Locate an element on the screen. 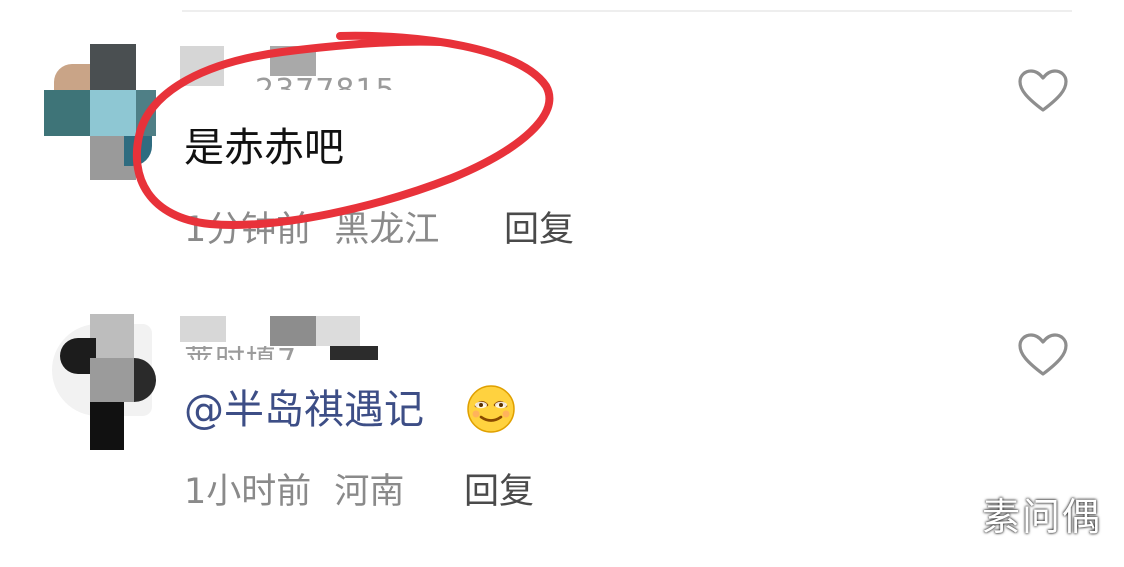  annotation-circle is located at coordinates (343, 130).